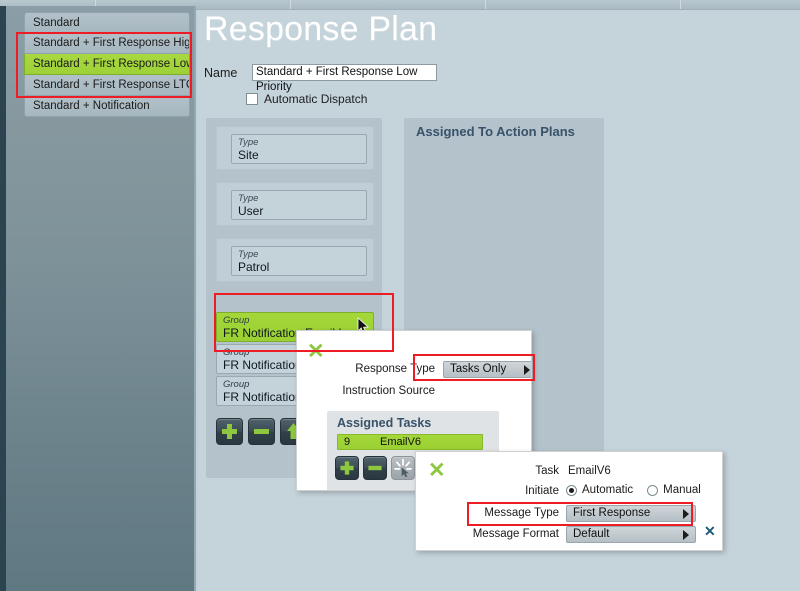  Describe the element at coordinates (347, 442) in the screenshot. I see `task-number: 9` at that location.